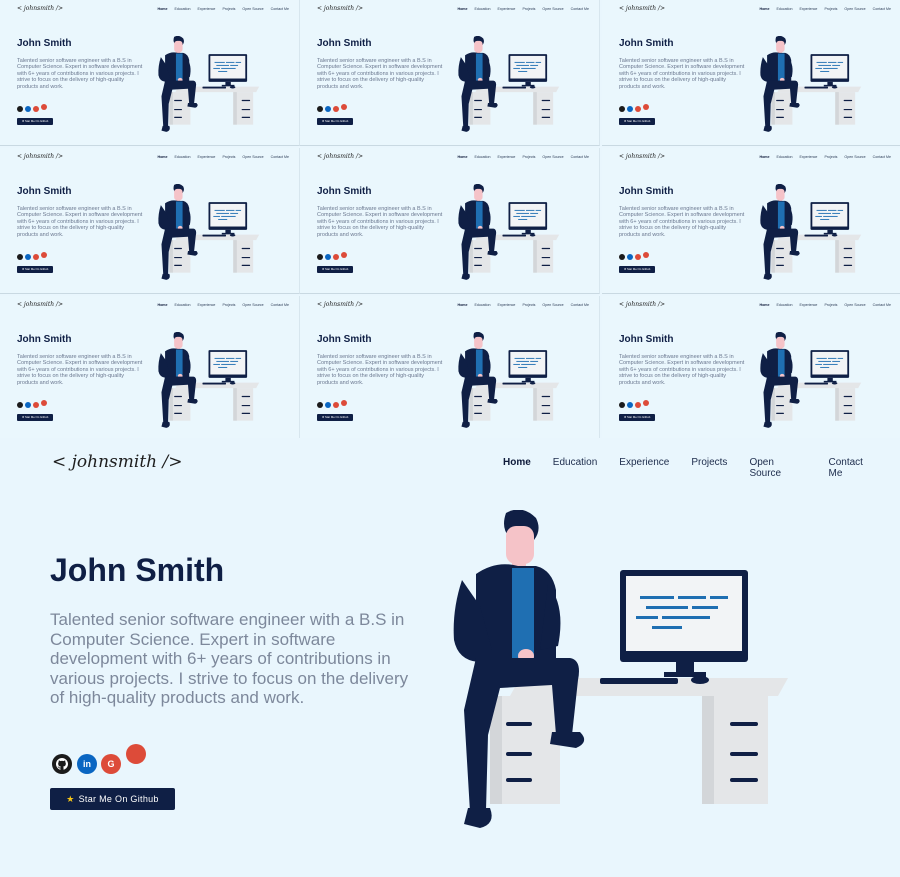 The width and height of the screenshot is (900, 877). What do you see at coordinates (111, 764) in the screenshot?
I see `google-icon: G` at bounding box center [111, 764].